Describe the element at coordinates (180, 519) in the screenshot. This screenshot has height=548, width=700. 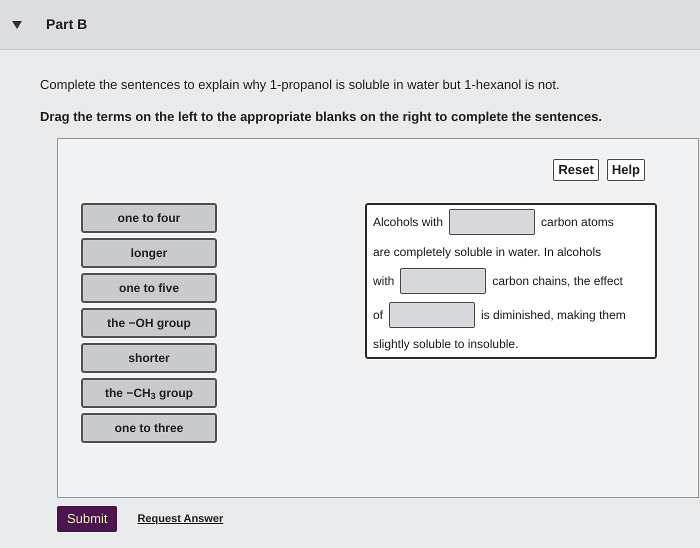
I see `request-answer-link: Request Answer` at that location.